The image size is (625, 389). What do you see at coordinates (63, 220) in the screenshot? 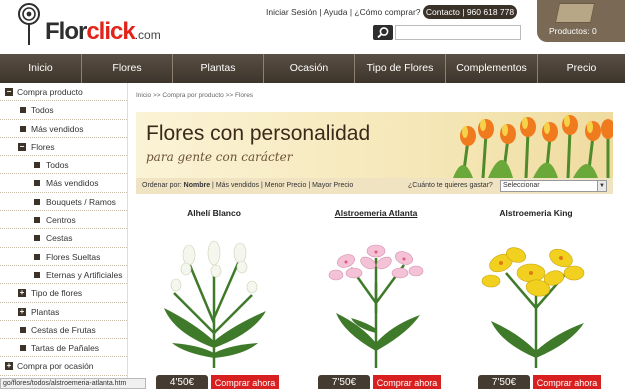
I see `sidebar-item-centros: Centros` at bounding box center [63, 220].